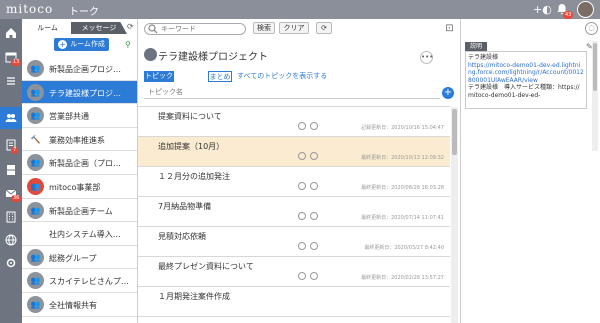 Image resolution: width=600 pixels, height=323 pixels. Describe the element at coordinates (128, 44) in the screenshot. I see `paperclip-icon: ⚲` at that location.